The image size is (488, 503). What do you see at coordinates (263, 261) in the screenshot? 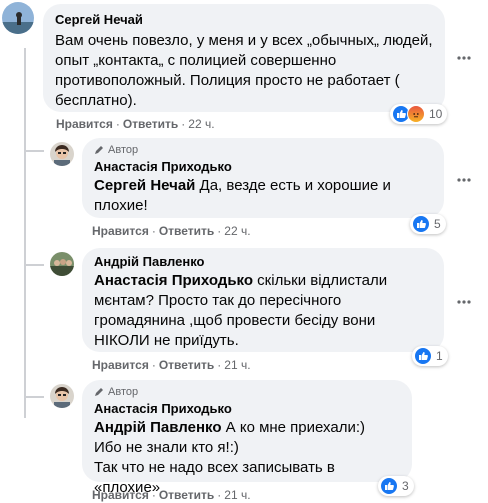
I see `comment-author: Андрій Павленко` at bounding box center [263, 261].